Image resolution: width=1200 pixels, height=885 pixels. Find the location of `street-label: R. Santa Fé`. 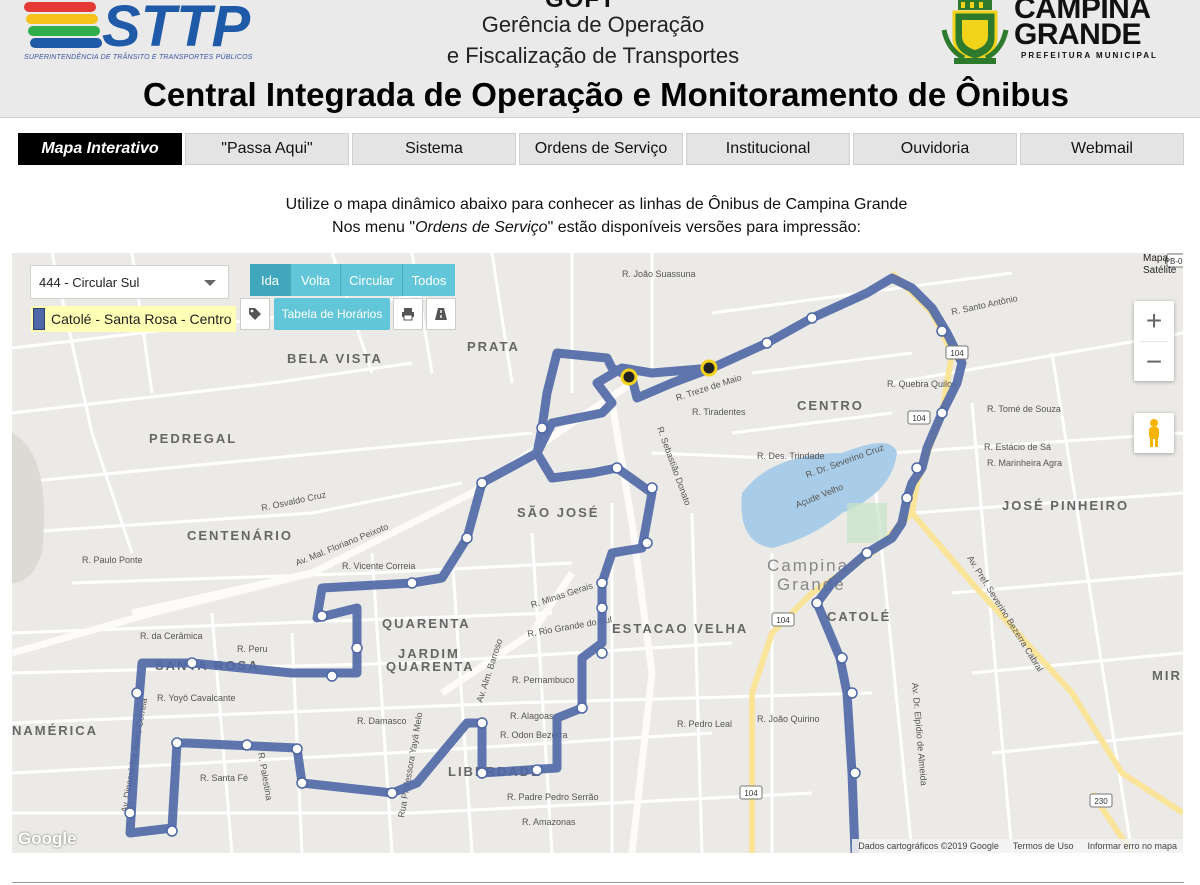

street-label: R. Santa Fé is located at coordinates (224, 778).